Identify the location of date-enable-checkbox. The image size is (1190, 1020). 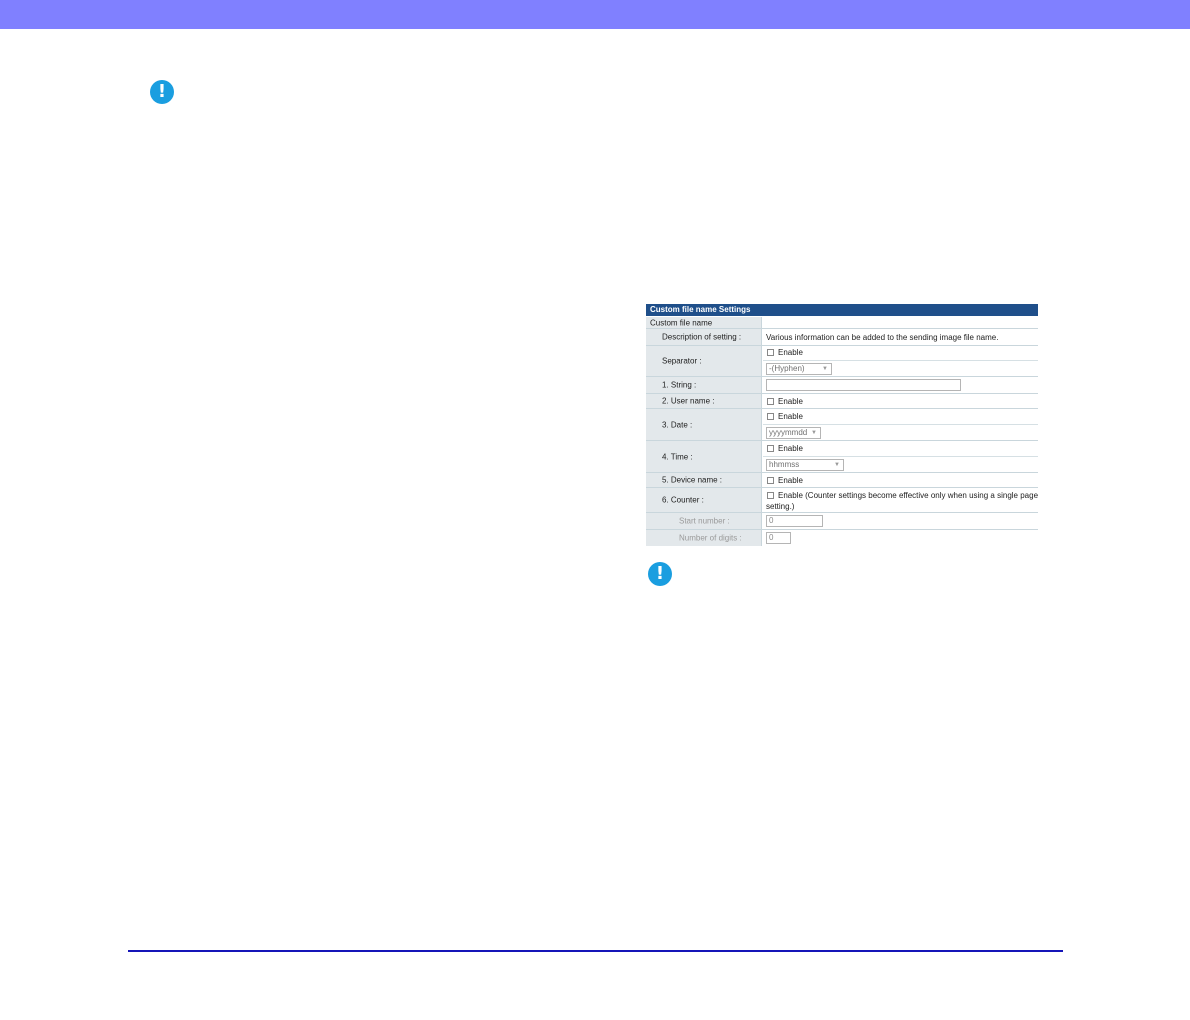
(770, 416).